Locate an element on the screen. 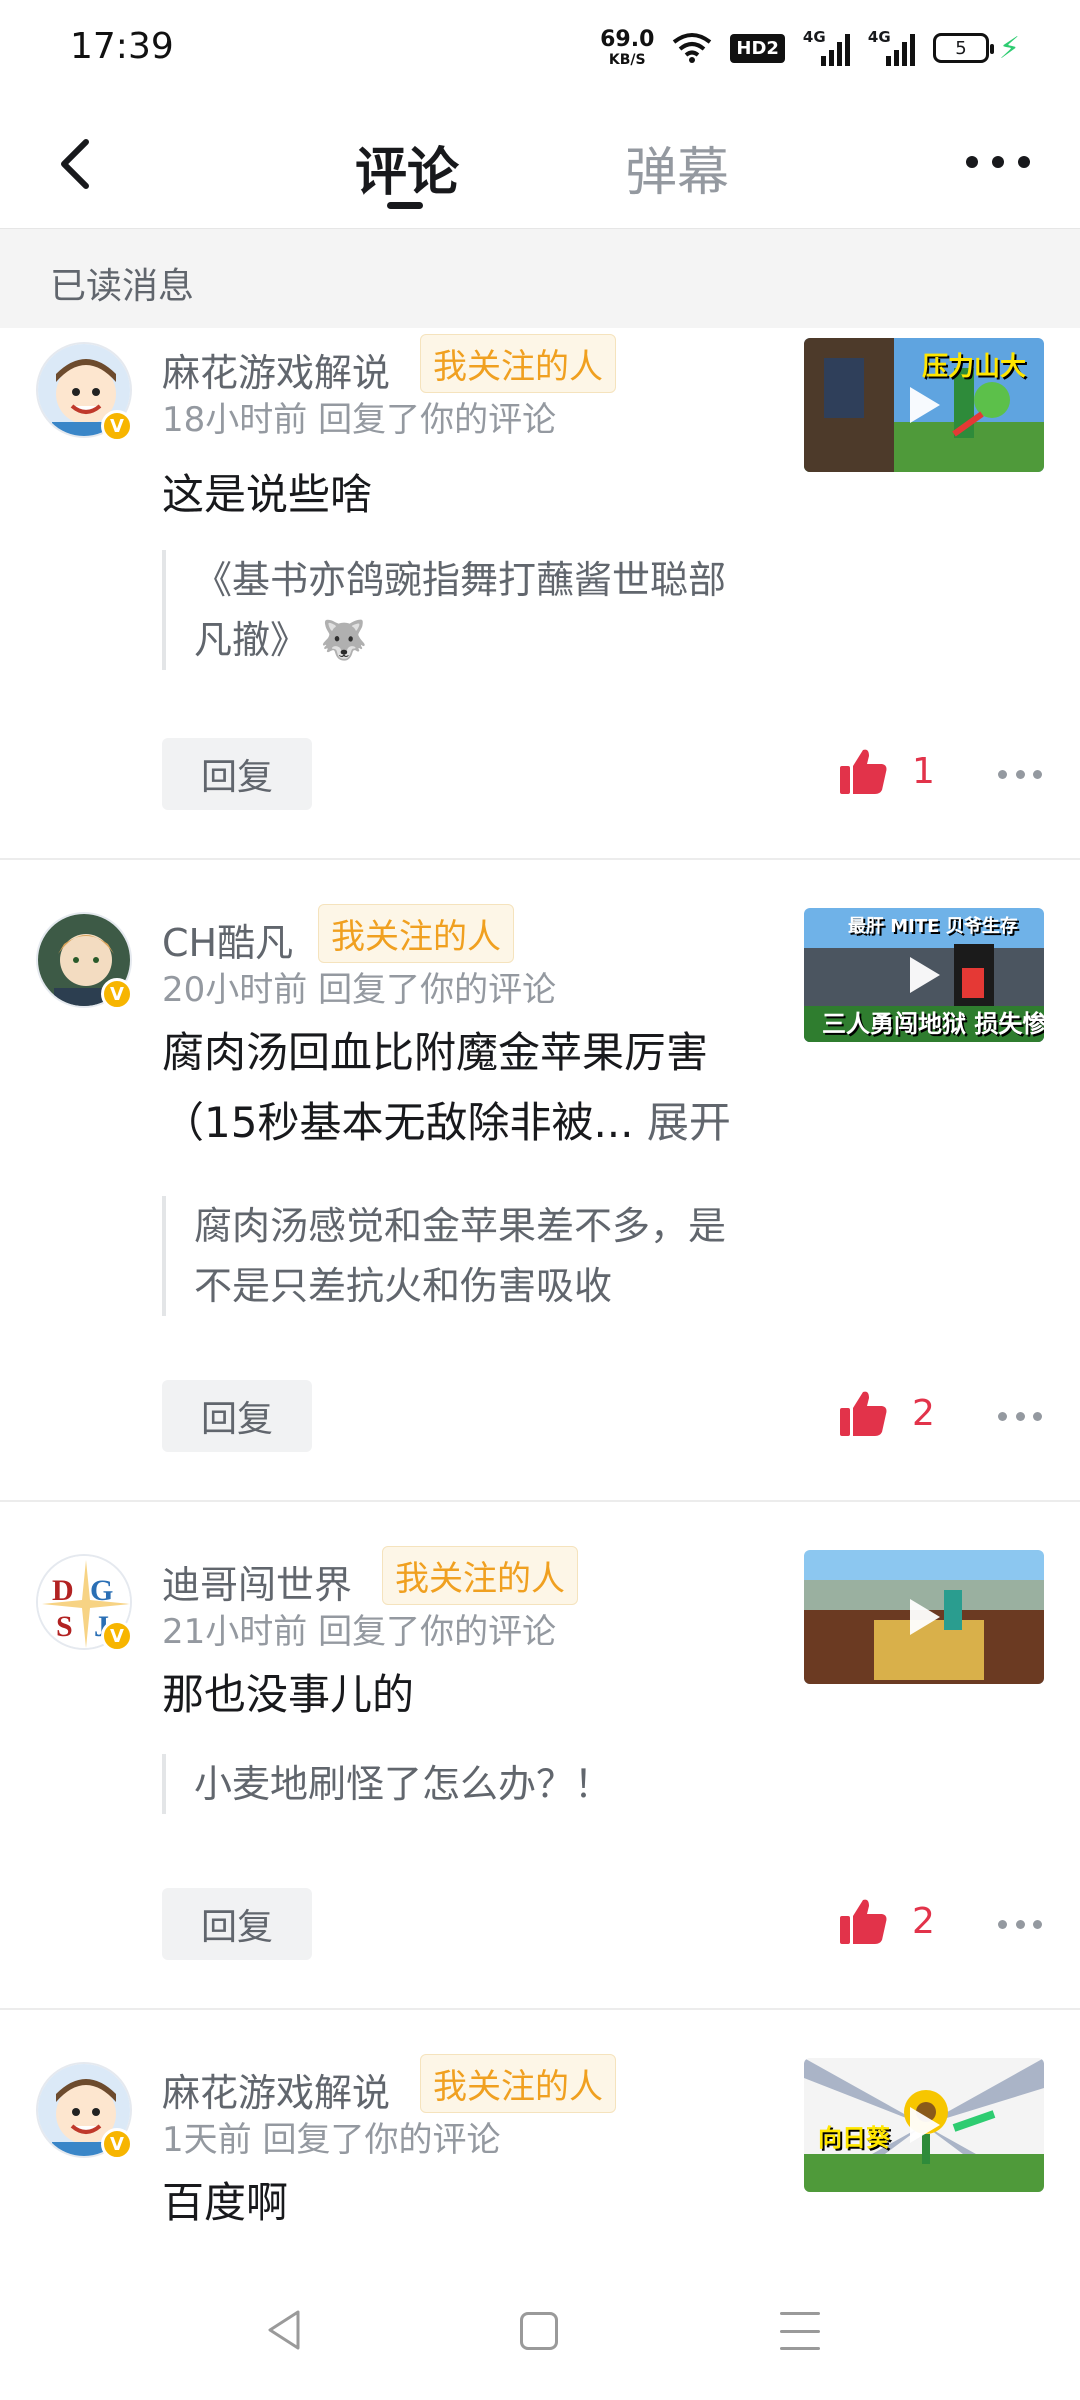 This screenshot has width=1080, height=2400. quote-text: 腐肉汤感觉和金苹果差不多，是不是只差抗火和伤害吸收 is located at coordinates (460, 1256).